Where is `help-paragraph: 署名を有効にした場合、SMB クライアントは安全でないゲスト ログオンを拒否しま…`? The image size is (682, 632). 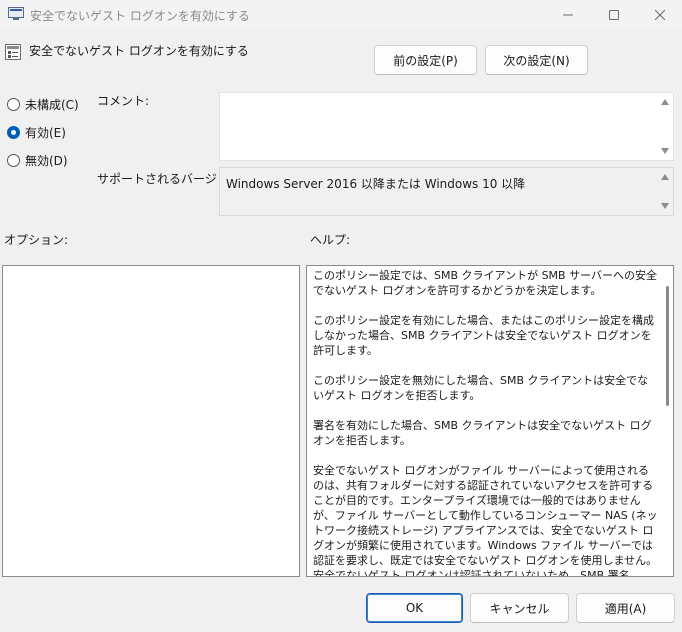 help-paragraph: 署名を有効にした場合、SMB クライアントは安全でないゲスト ログオンを拒否しま… is located at coordinates (482, 433).